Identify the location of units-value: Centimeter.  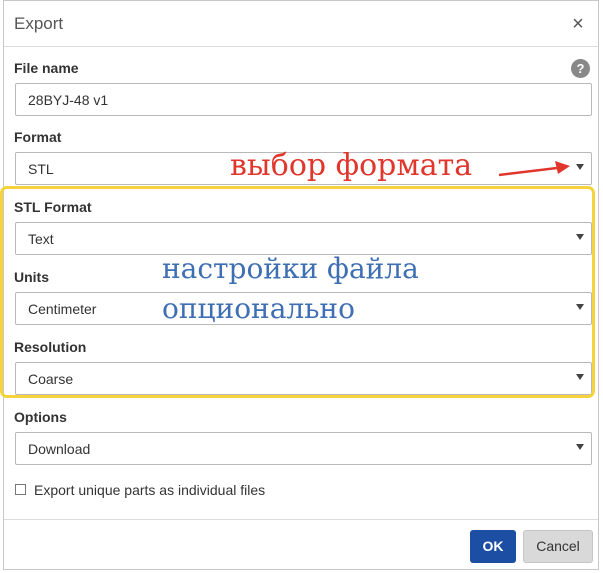
(62, 309).